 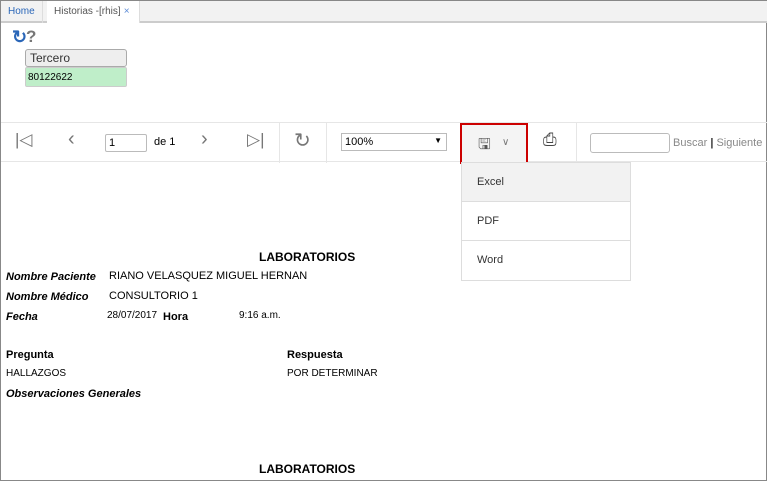 I want to click on zoom-value: 100%, so click(x=359, y=142).